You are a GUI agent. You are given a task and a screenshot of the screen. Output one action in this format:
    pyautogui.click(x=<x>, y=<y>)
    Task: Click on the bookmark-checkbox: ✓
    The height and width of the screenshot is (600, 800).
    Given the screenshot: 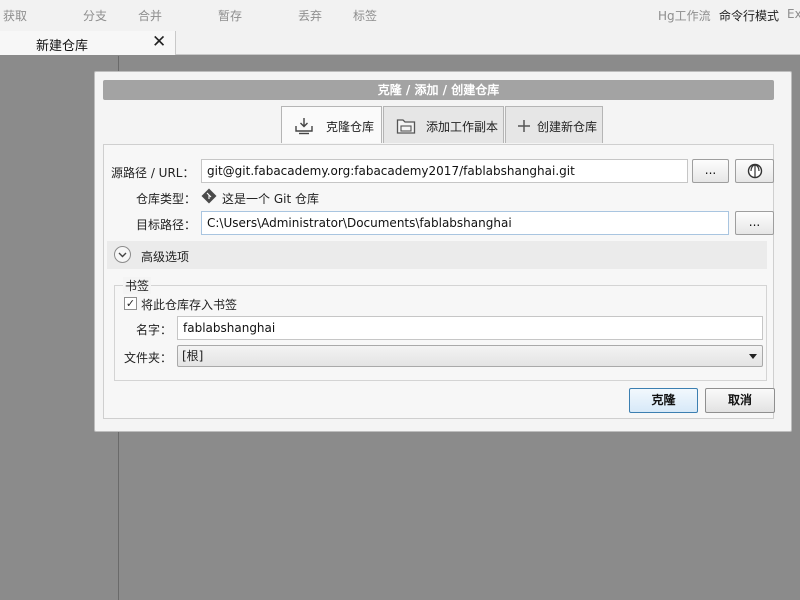 What is the action you would take?
    pyautogui.click(x=130, y=303)
    